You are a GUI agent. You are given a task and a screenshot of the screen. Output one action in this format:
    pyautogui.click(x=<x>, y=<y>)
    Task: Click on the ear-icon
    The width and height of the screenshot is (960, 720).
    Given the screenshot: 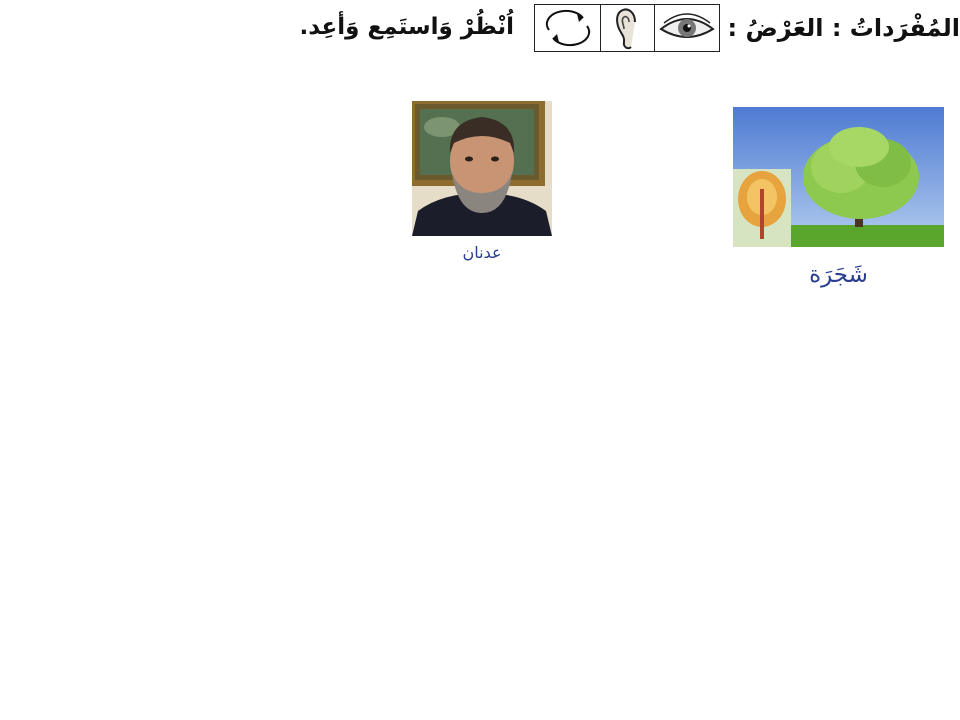 What is the action you would take?
    pyautogui.click(x=626, y=28)
    